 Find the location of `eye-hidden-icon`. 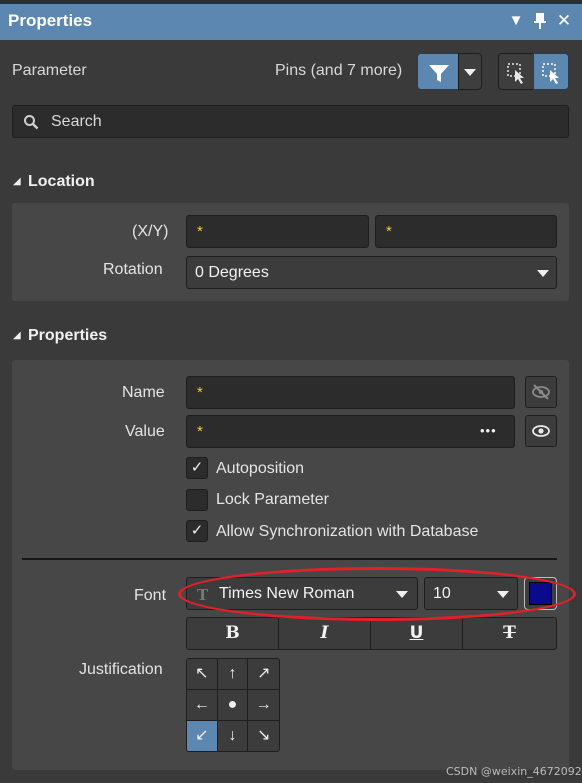

eye-hidden-icon is located at coordinates (541, 392).